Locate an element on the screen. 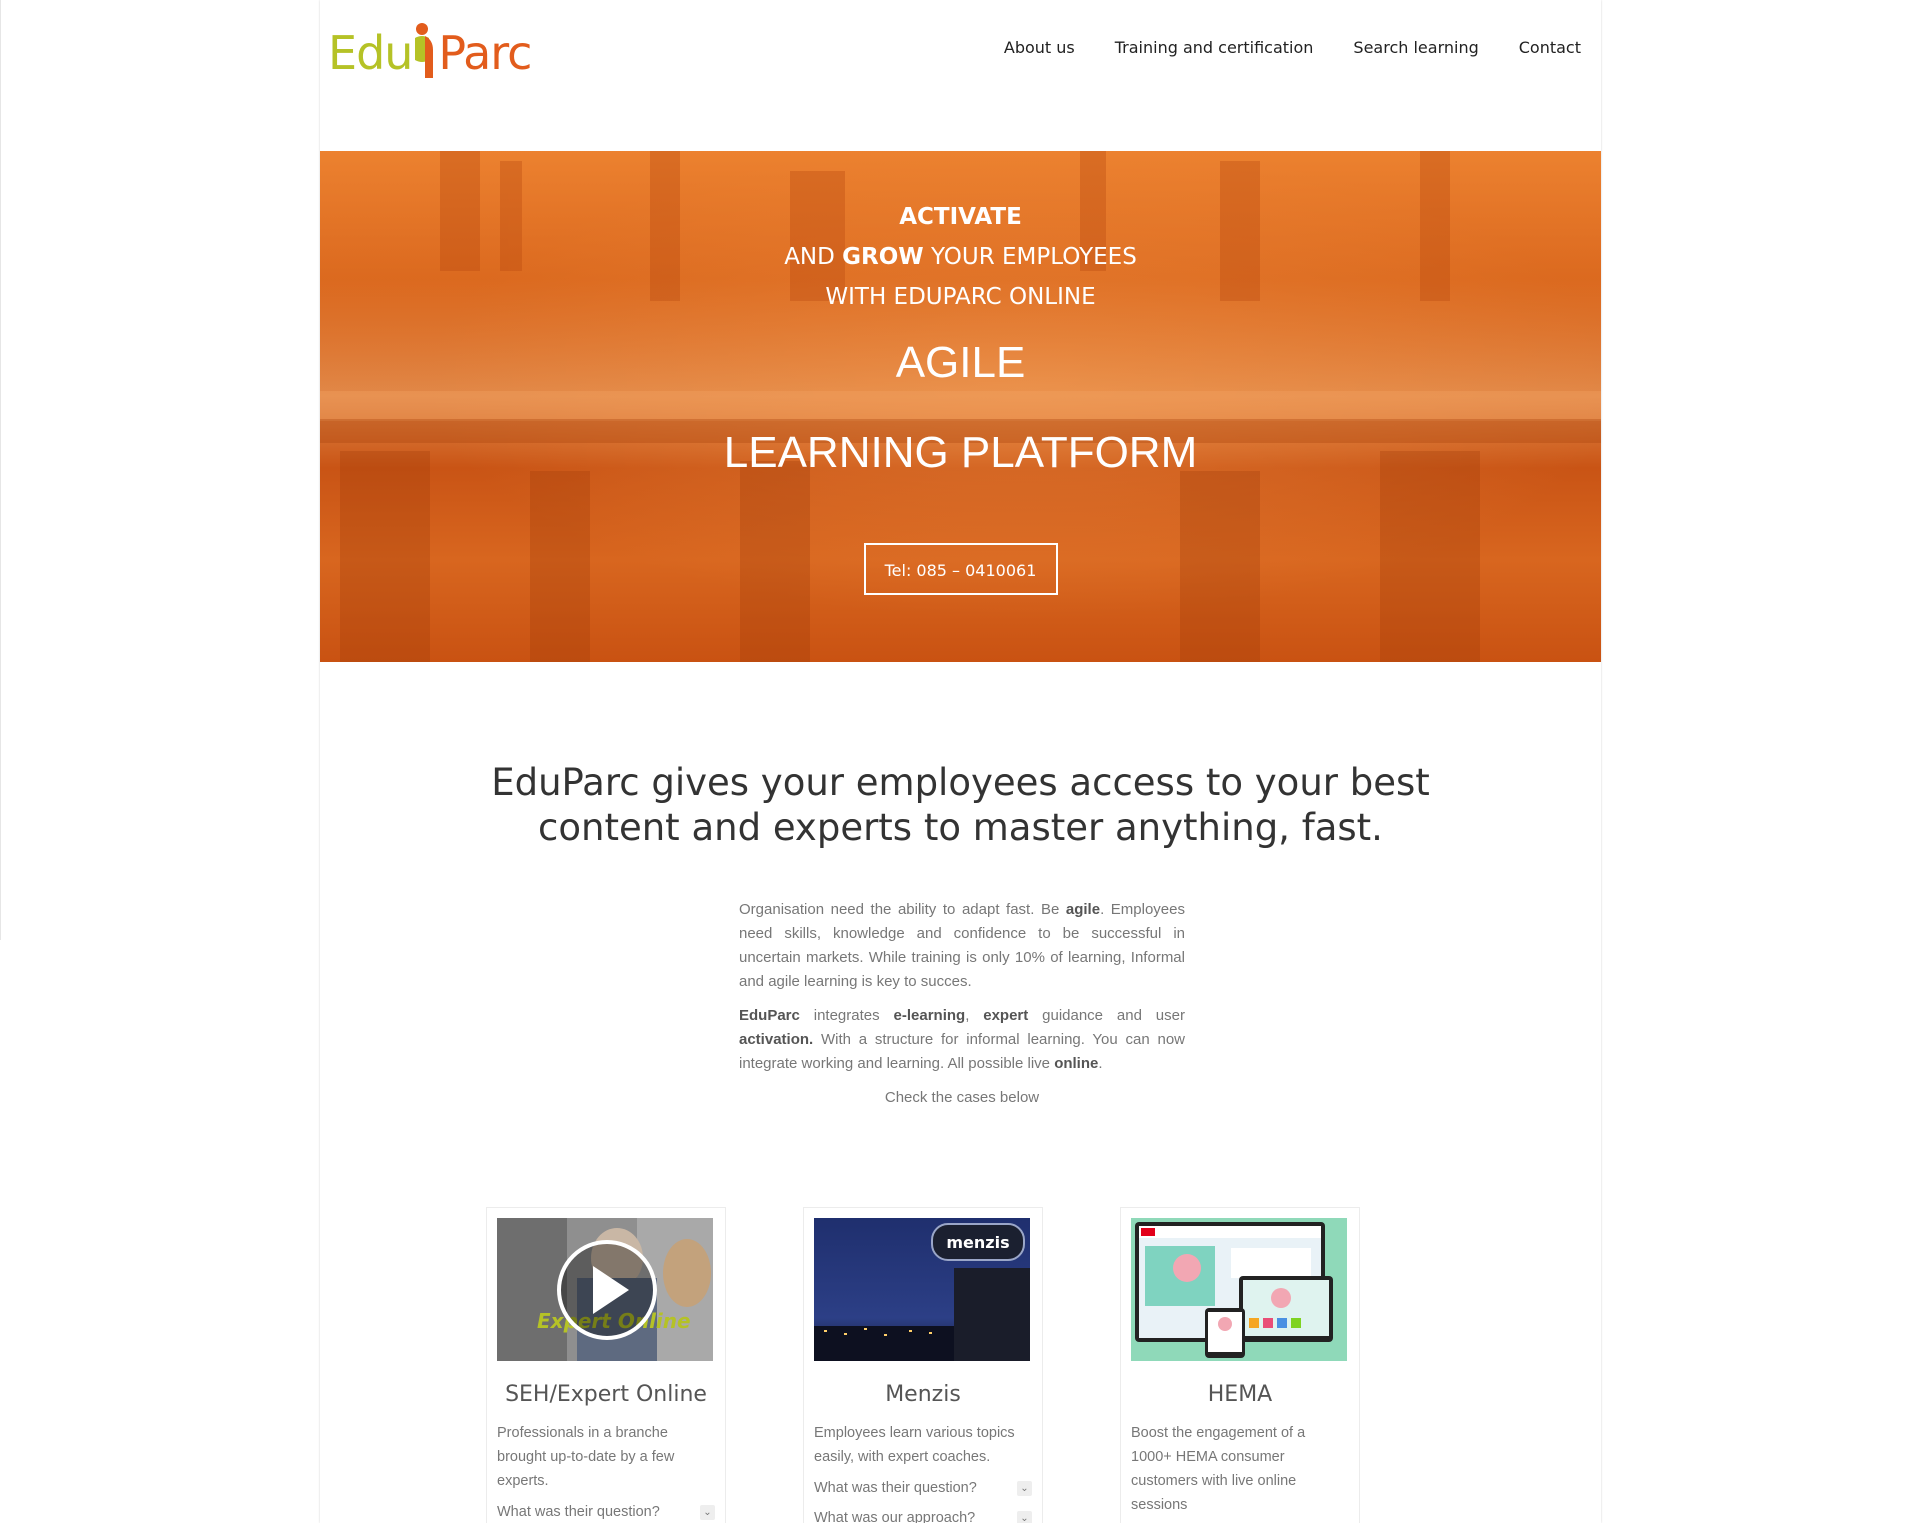  faq-approach-label: What was our approach? is located at coordinates (895, 1516).